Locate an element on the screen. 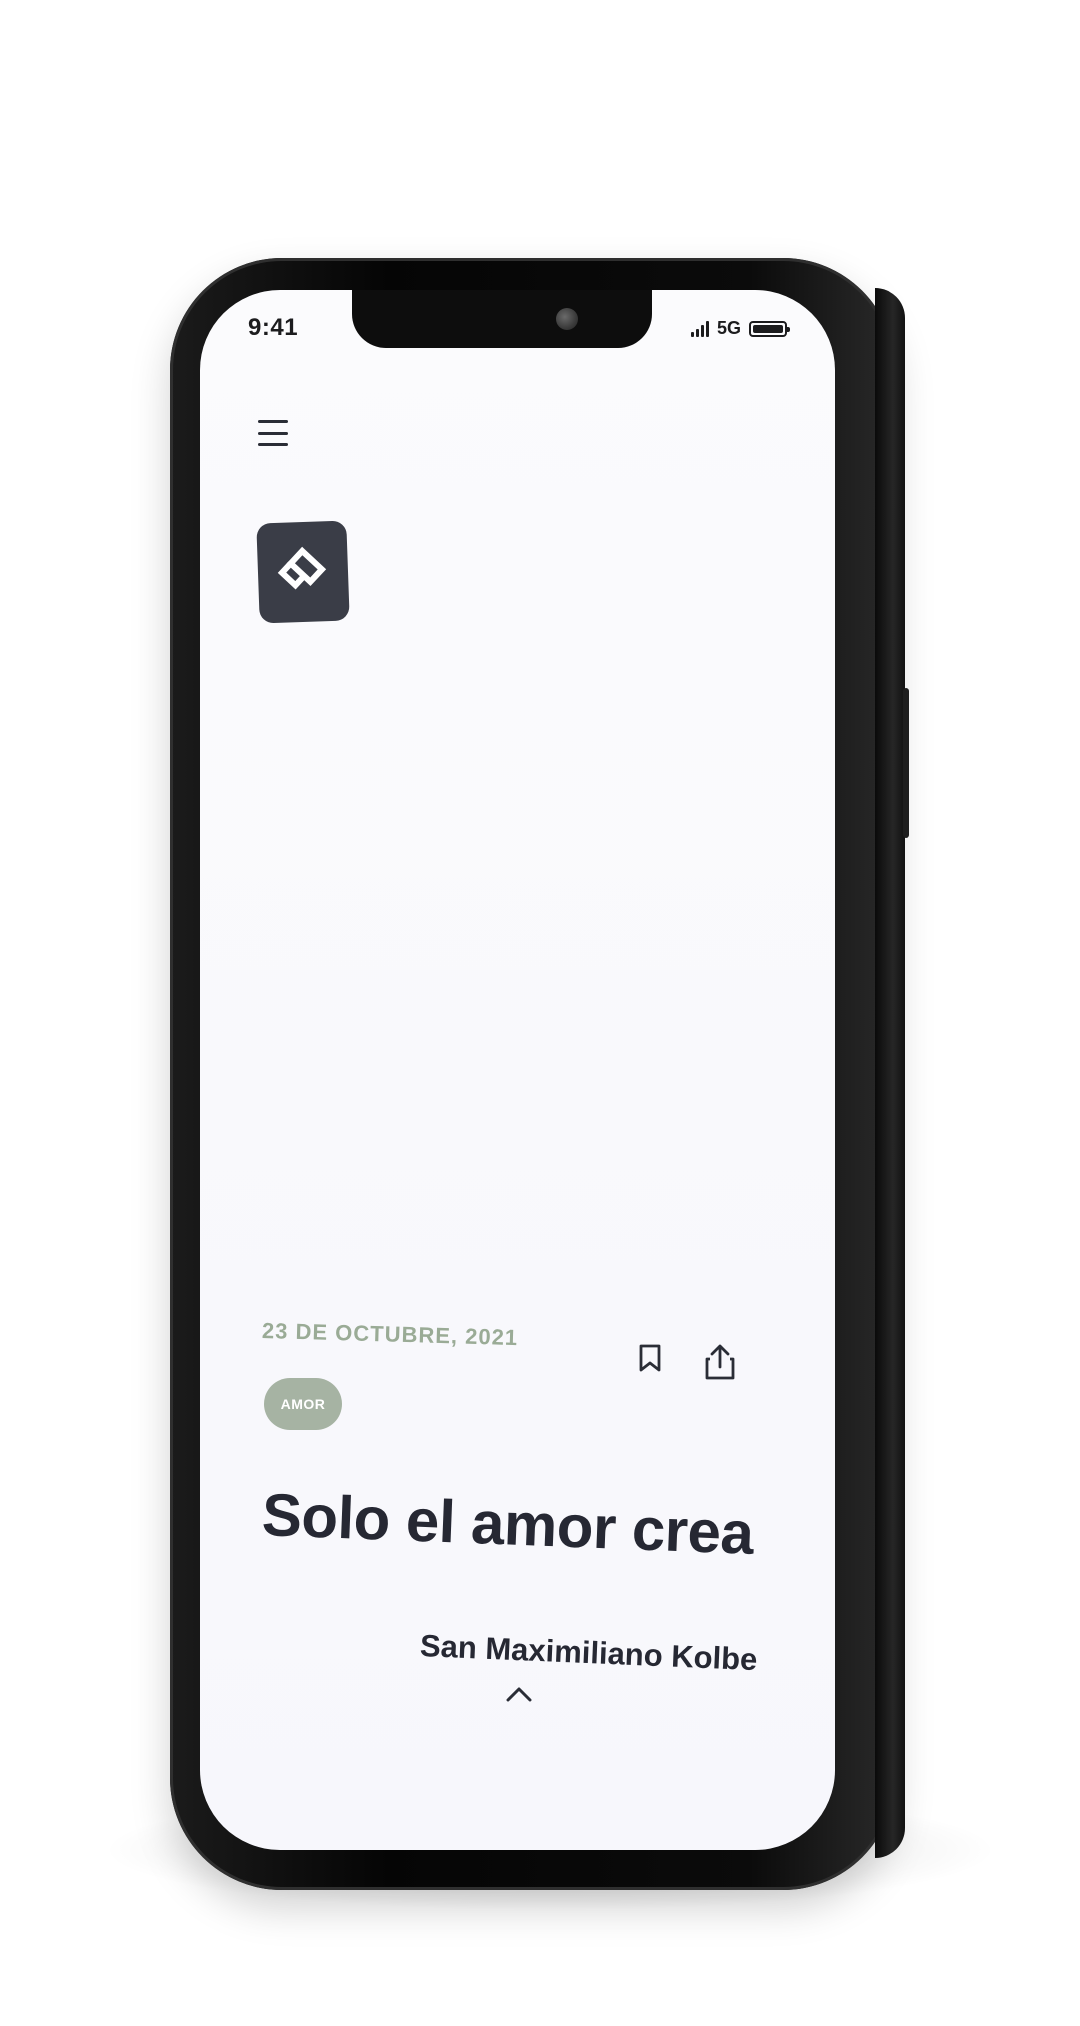  network-type-label: 5G is located at coordinates (728, 328).